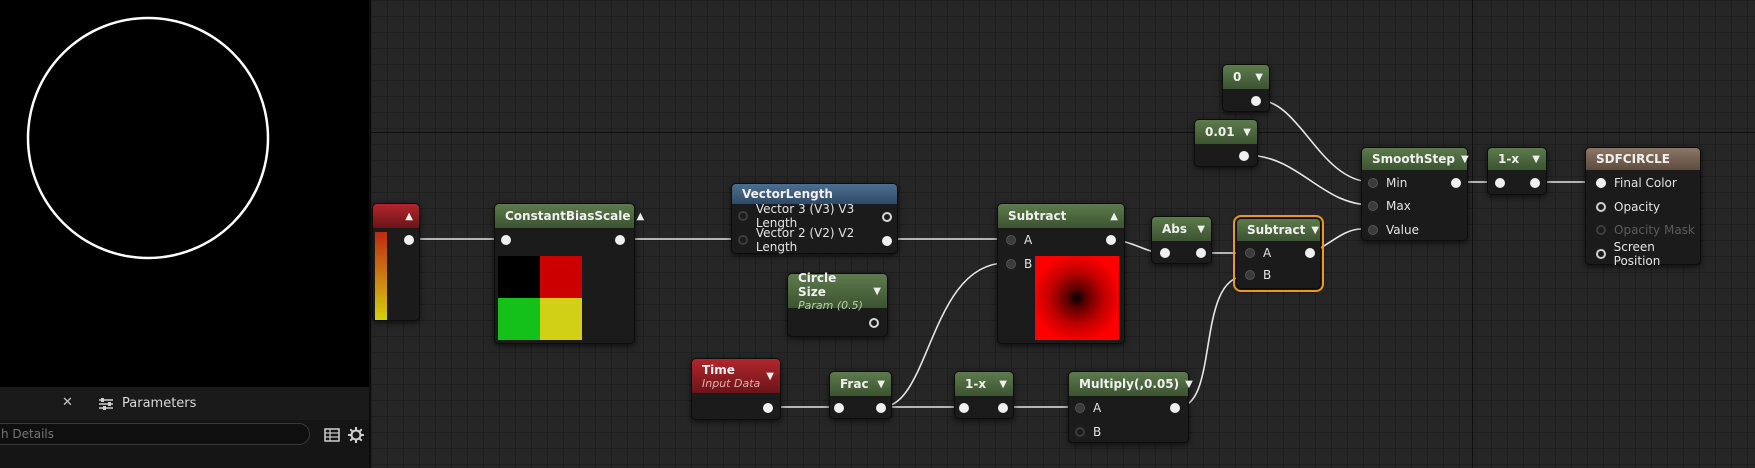 Image resolution: width=1755 pixels, height=468 pixels. What do you see at coordinates (1517, 171) in the screenshot?
I see `node-one-minus-2: 1-x ▼` at bounding box center [1517, 171].